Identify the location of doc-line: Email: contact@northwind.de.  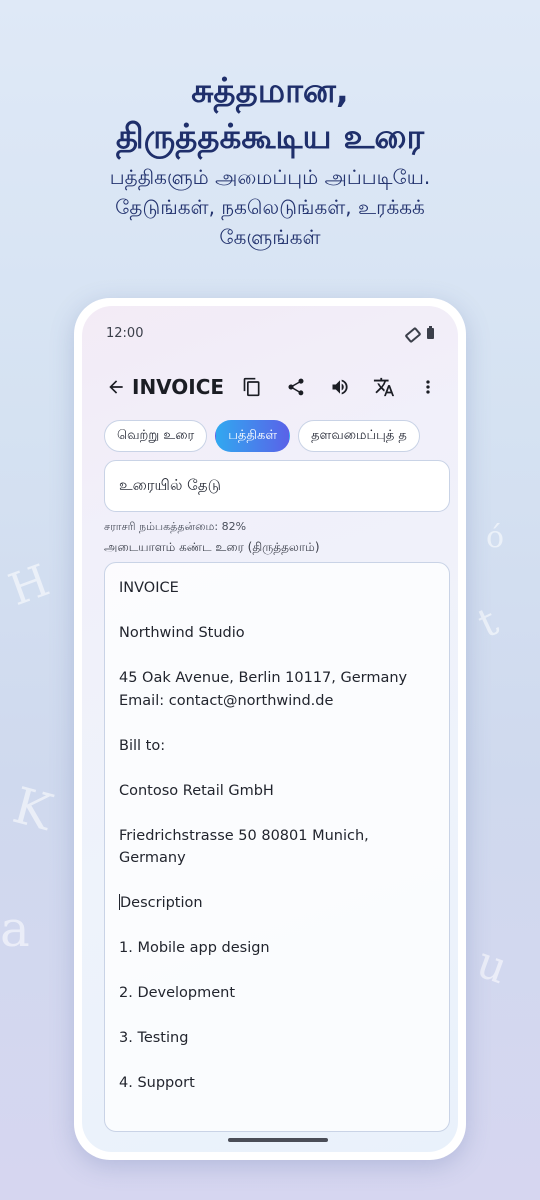
(226, 700).